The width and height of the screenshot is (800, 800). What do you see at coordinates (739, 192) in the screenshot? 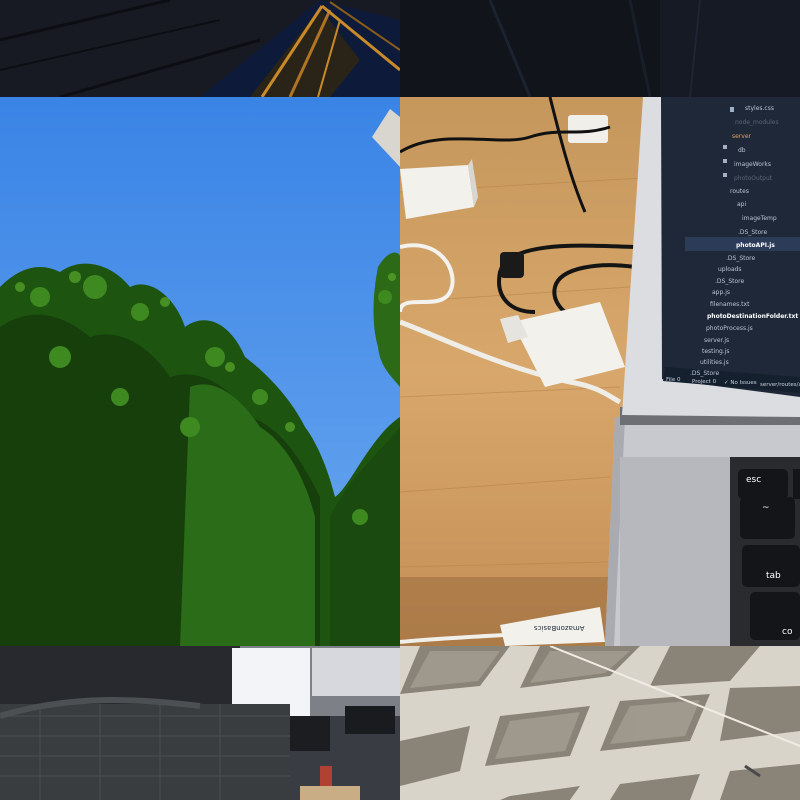
I see `tree-folder: routes` at bounding box center [739, 192].